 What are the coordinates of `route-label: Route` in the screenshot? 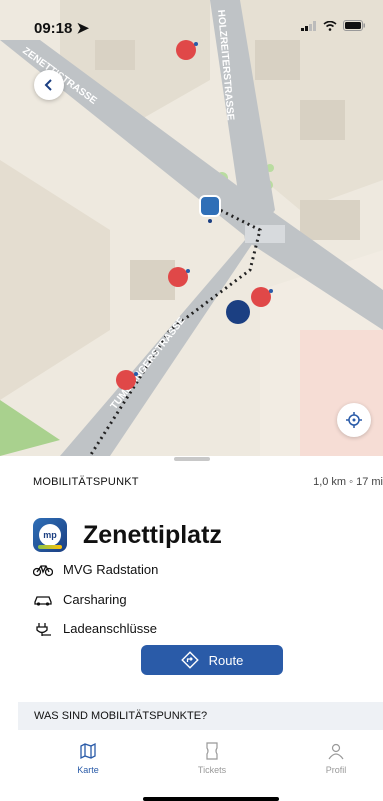 It's located at (226, 660).